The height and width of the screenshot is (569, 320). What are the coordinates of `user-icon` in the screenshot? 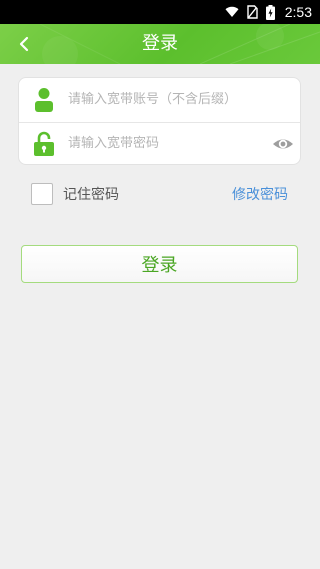 It's located at (44, 100).